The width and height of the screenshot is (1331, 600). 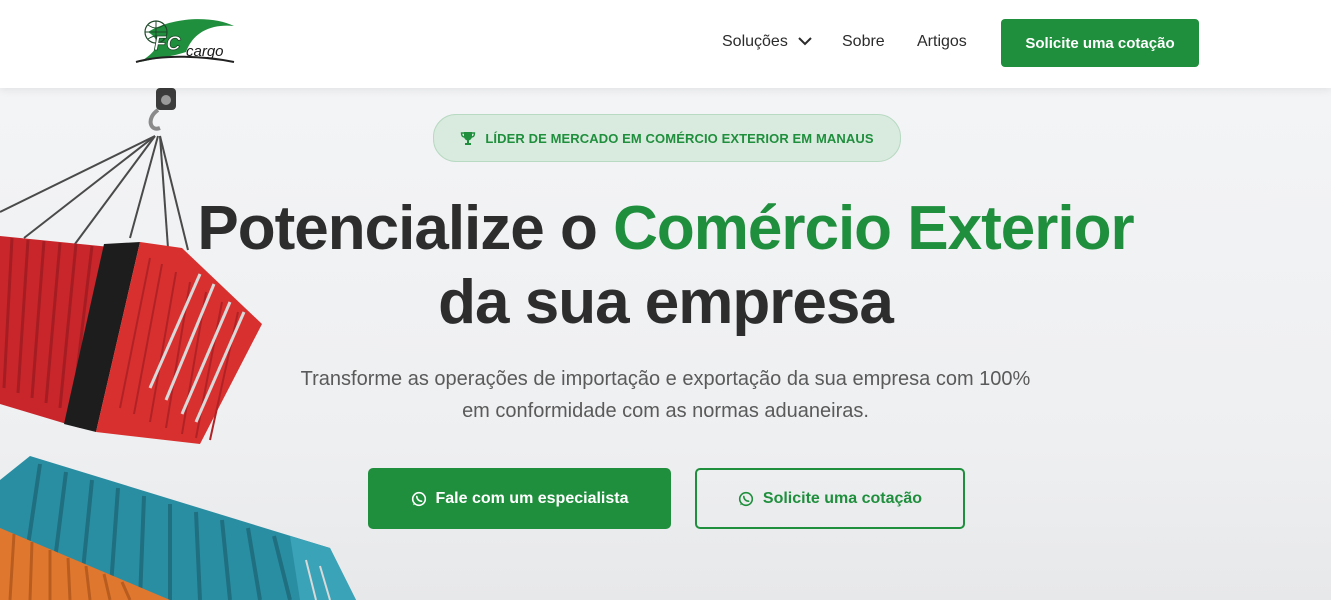 I want to click on talk-to-specialist-label: Fale com um especialista, so click(x=532, y=498).